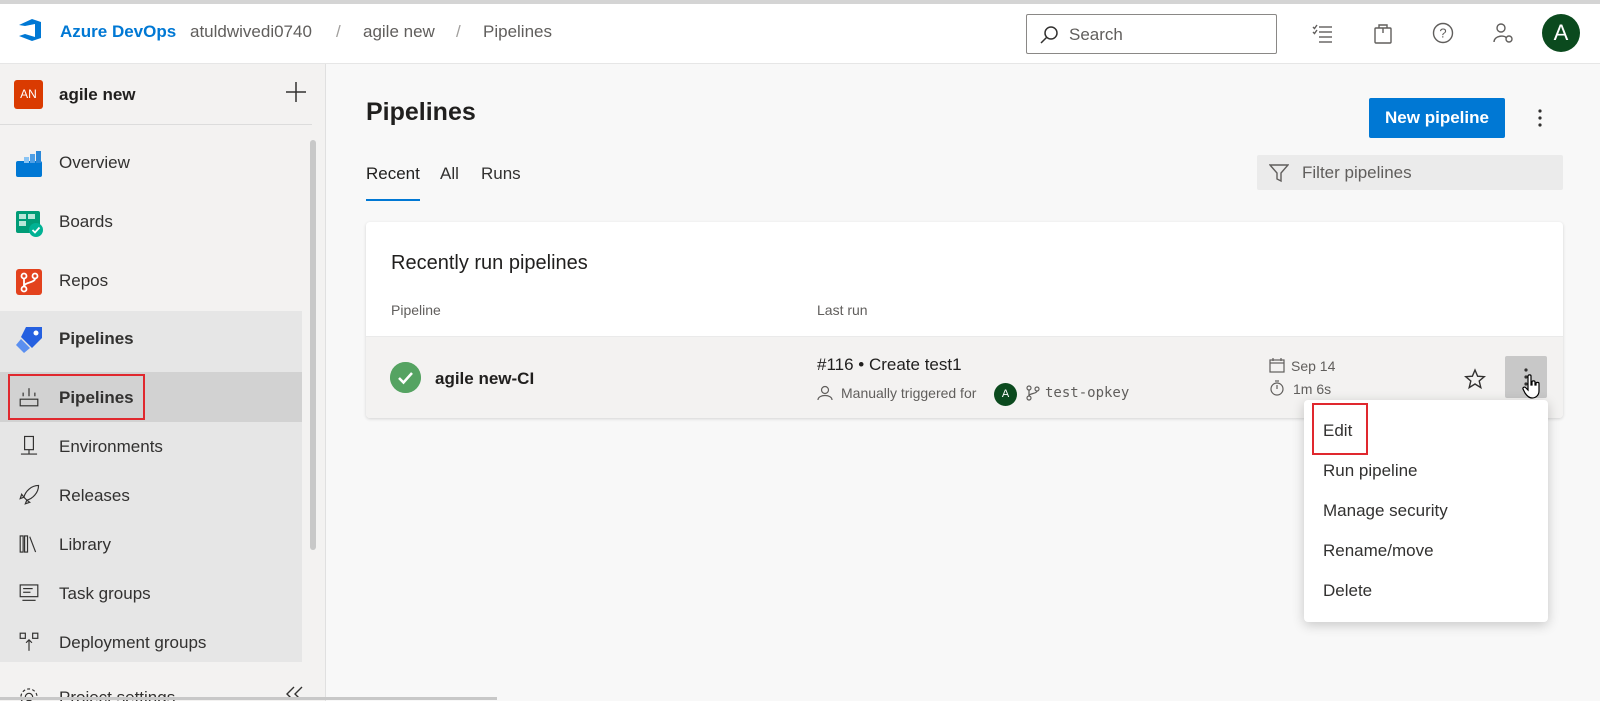 The height and width of the screenshot is (701, 1600). Describe the element at coordinates (251, 32) in the screenshot. I see `breadcrumb-organization: atuldwivedi0740` at that location.